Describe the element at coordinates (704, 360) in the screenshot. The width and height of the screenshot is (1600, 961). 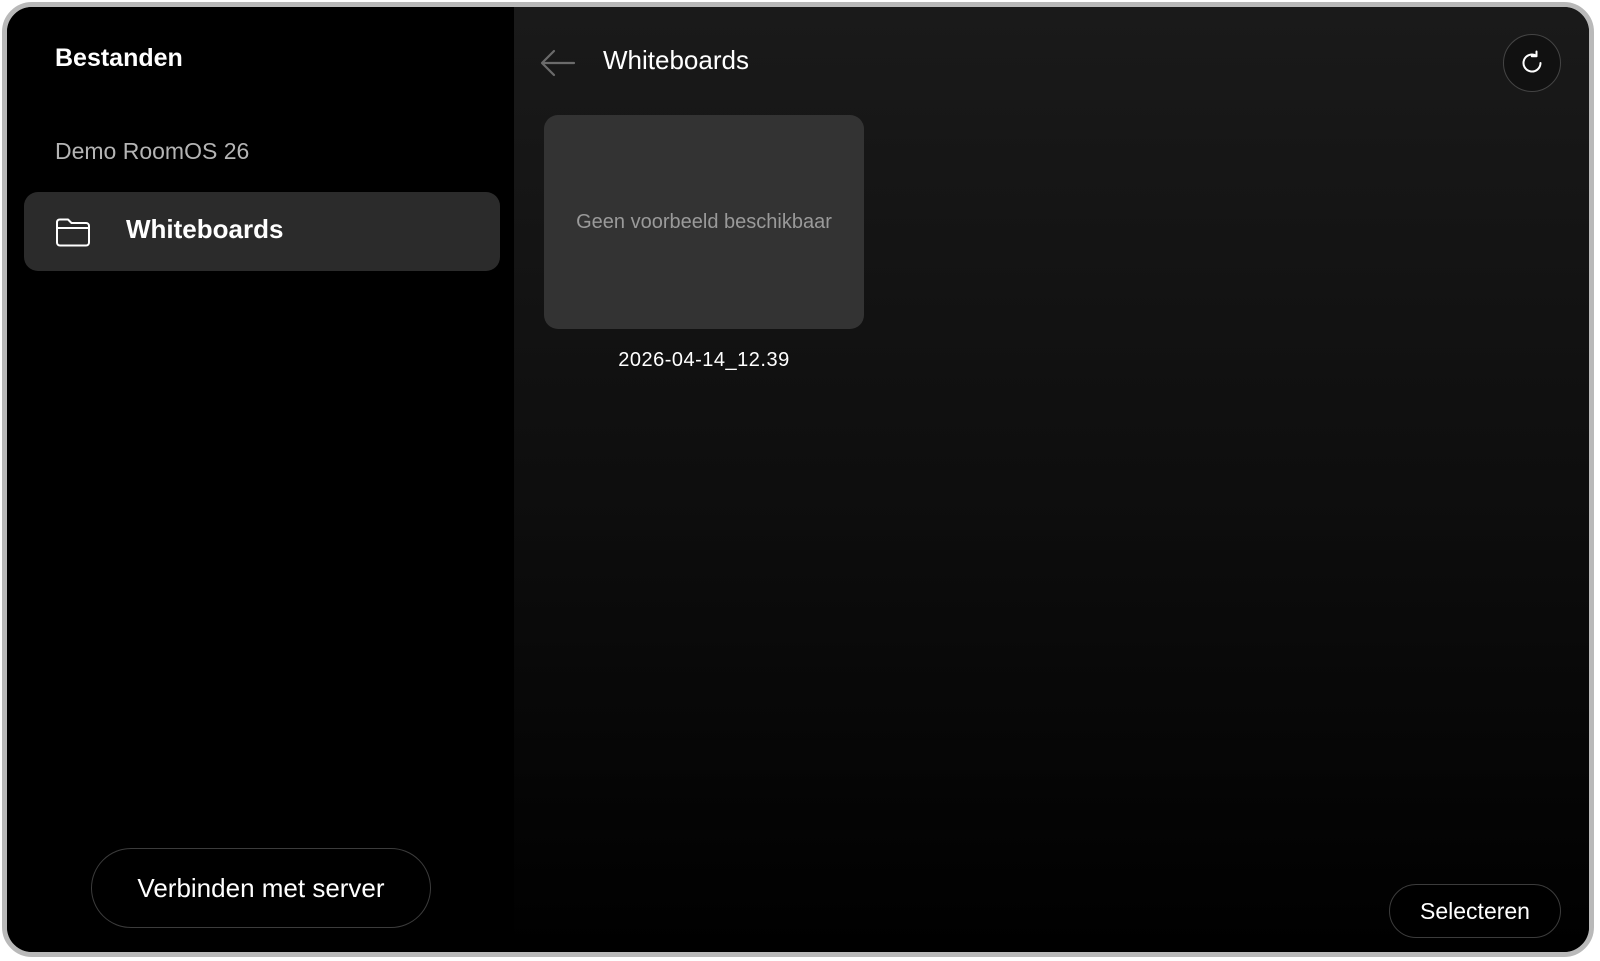
I see `file-name: 2026-04-14_12.39` at that location.